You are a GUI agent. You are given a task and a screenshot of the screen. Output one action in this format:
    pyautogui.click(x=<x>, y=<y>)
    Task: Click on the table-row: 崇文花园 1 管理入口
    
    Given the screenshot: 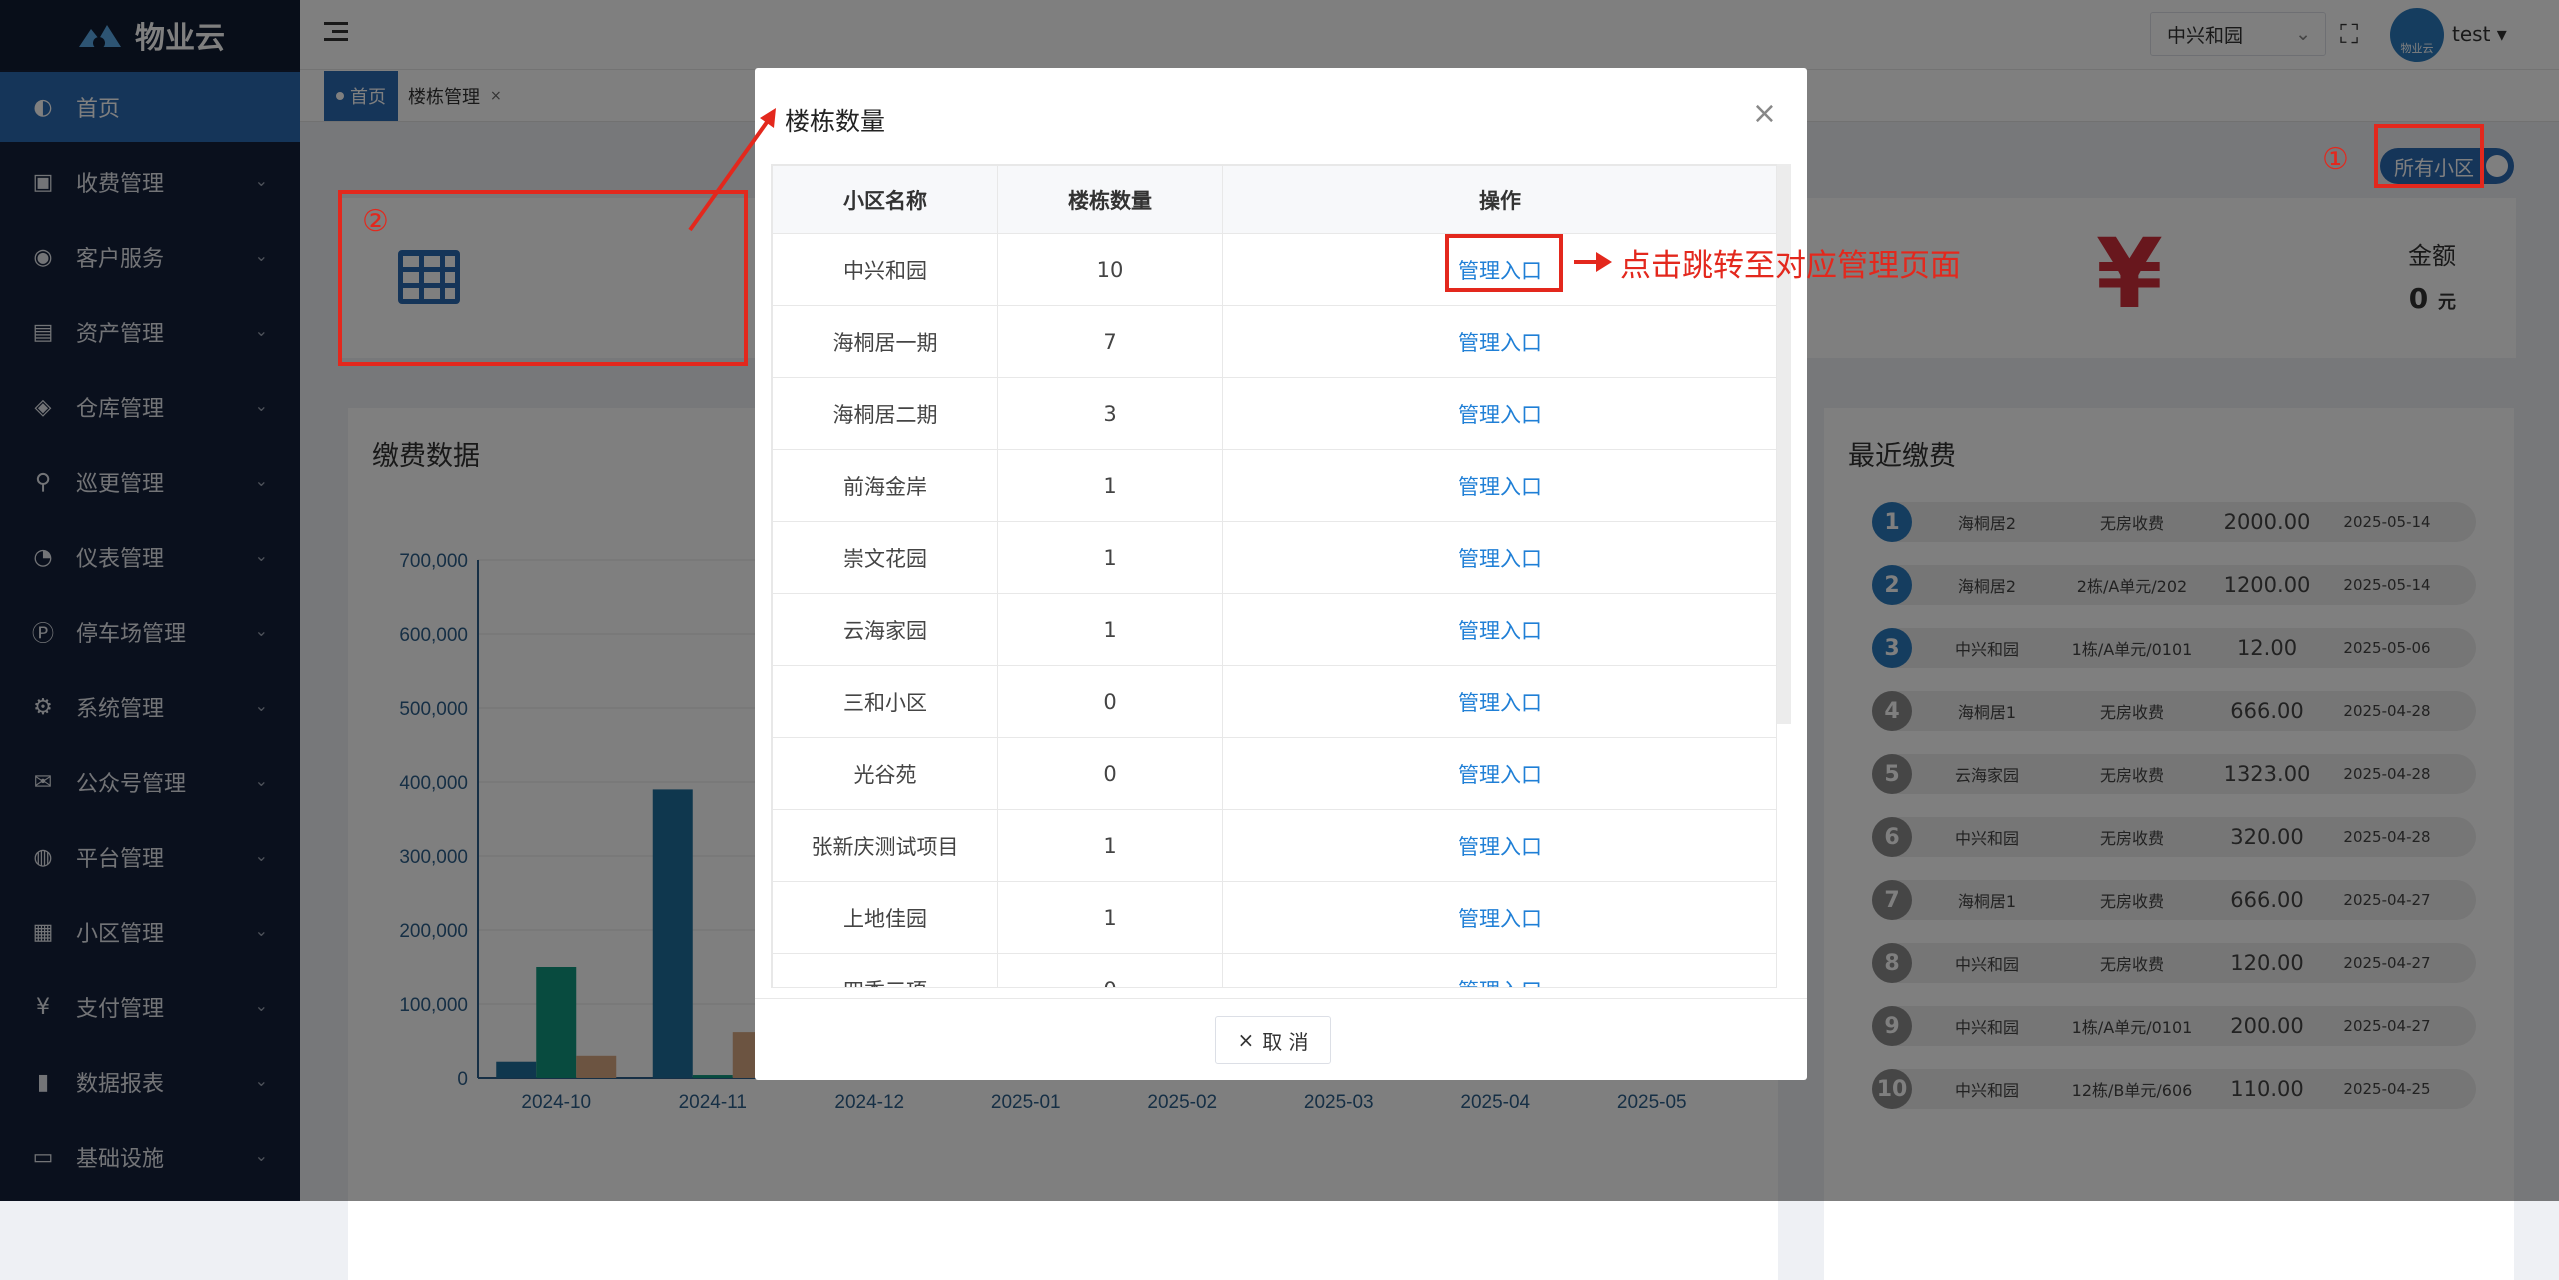 What is the action you would take?
    pyautogui.click(x=1274, y=557)
    